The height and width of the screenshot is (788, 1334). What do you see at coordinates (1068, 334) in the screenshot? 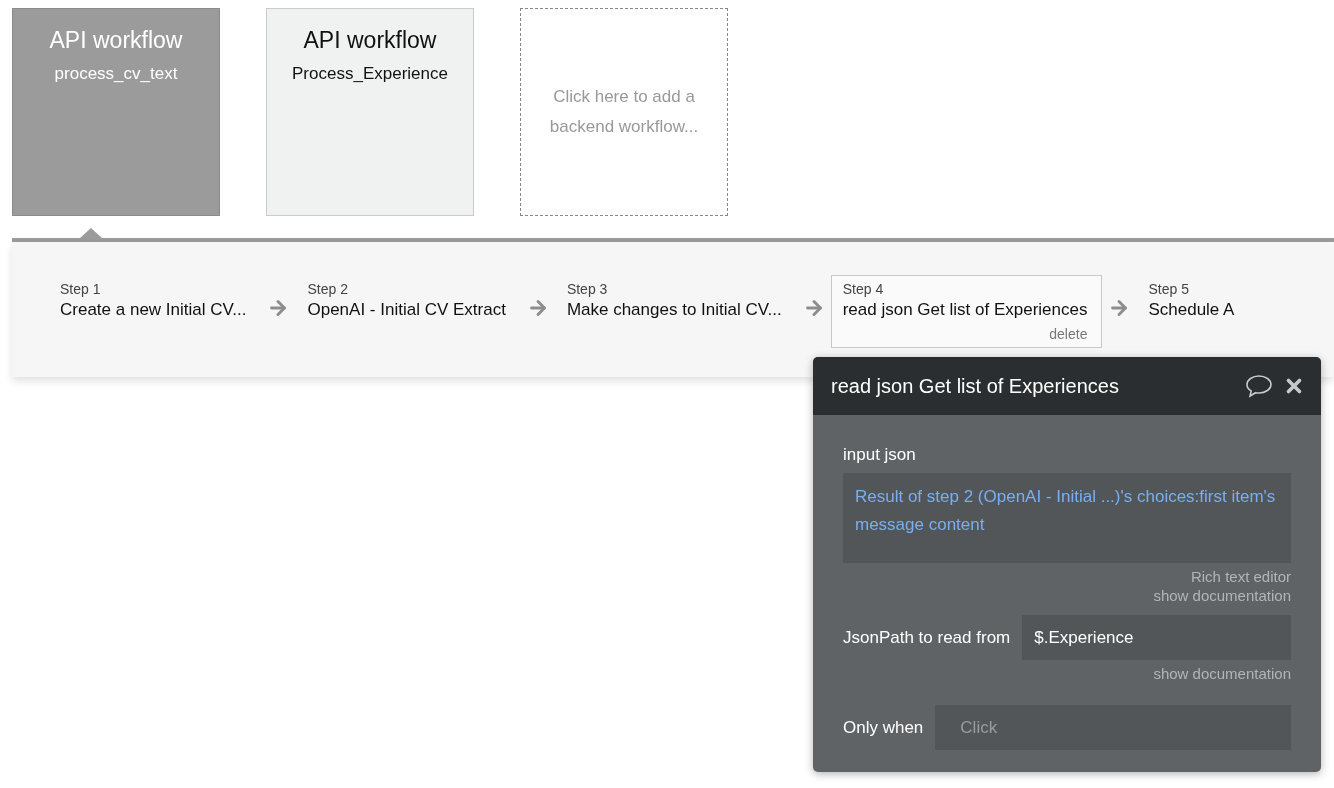
I see `delete-link: delete` at bounding box center [1068, 334].